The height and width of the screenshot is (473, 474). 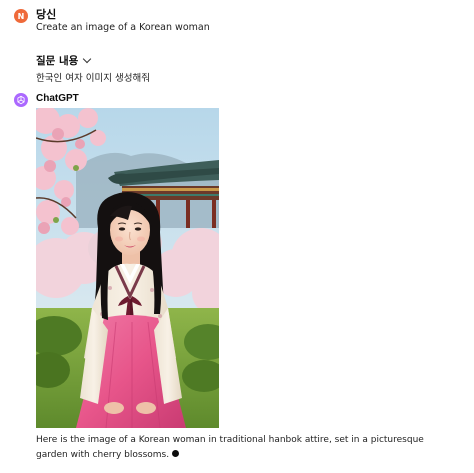 I want to click on assistant-name: ChatGPT, so click(x=57, y=98).